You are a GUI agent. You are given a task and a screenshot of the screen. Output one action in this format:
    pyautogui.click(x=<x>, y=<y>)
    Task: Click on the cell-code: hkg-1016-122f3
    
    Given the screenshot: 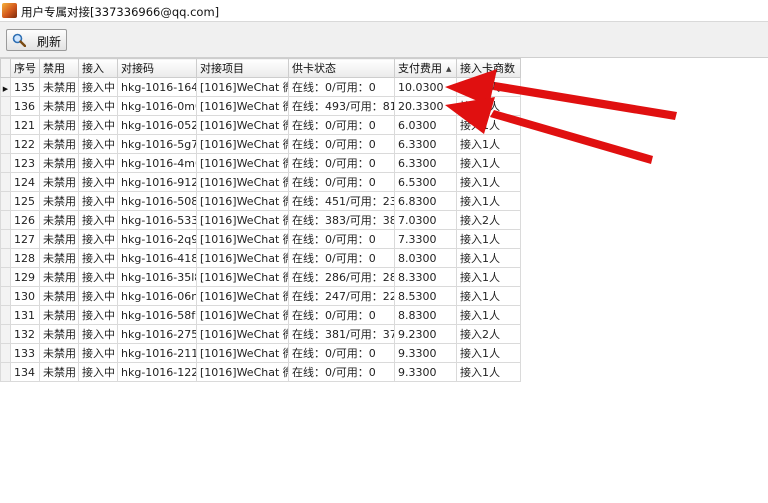 What is the action you would take?
    pyautogui.click(x=157, y=372)
    